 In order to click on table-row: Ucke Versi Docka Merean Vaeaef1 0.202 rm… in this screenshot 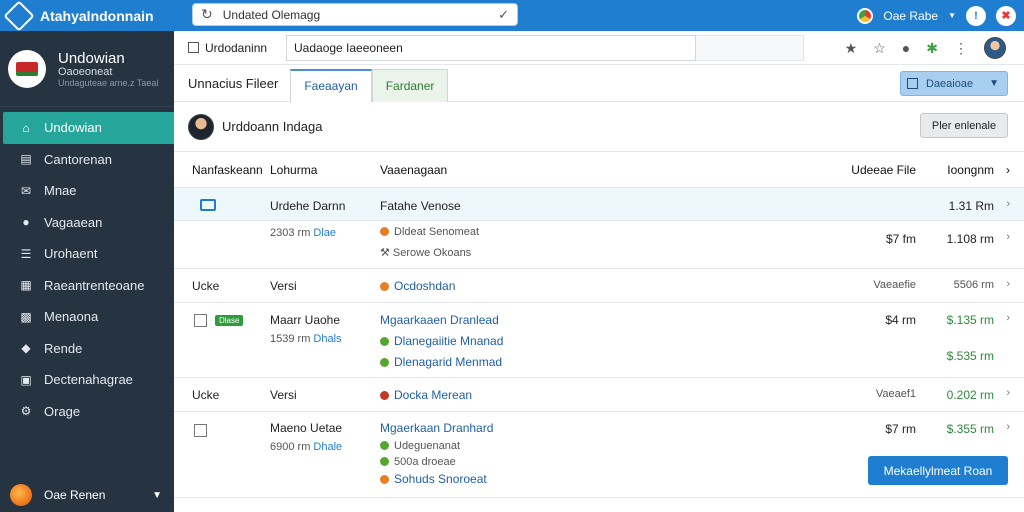, I will do `click(599, 395)`.